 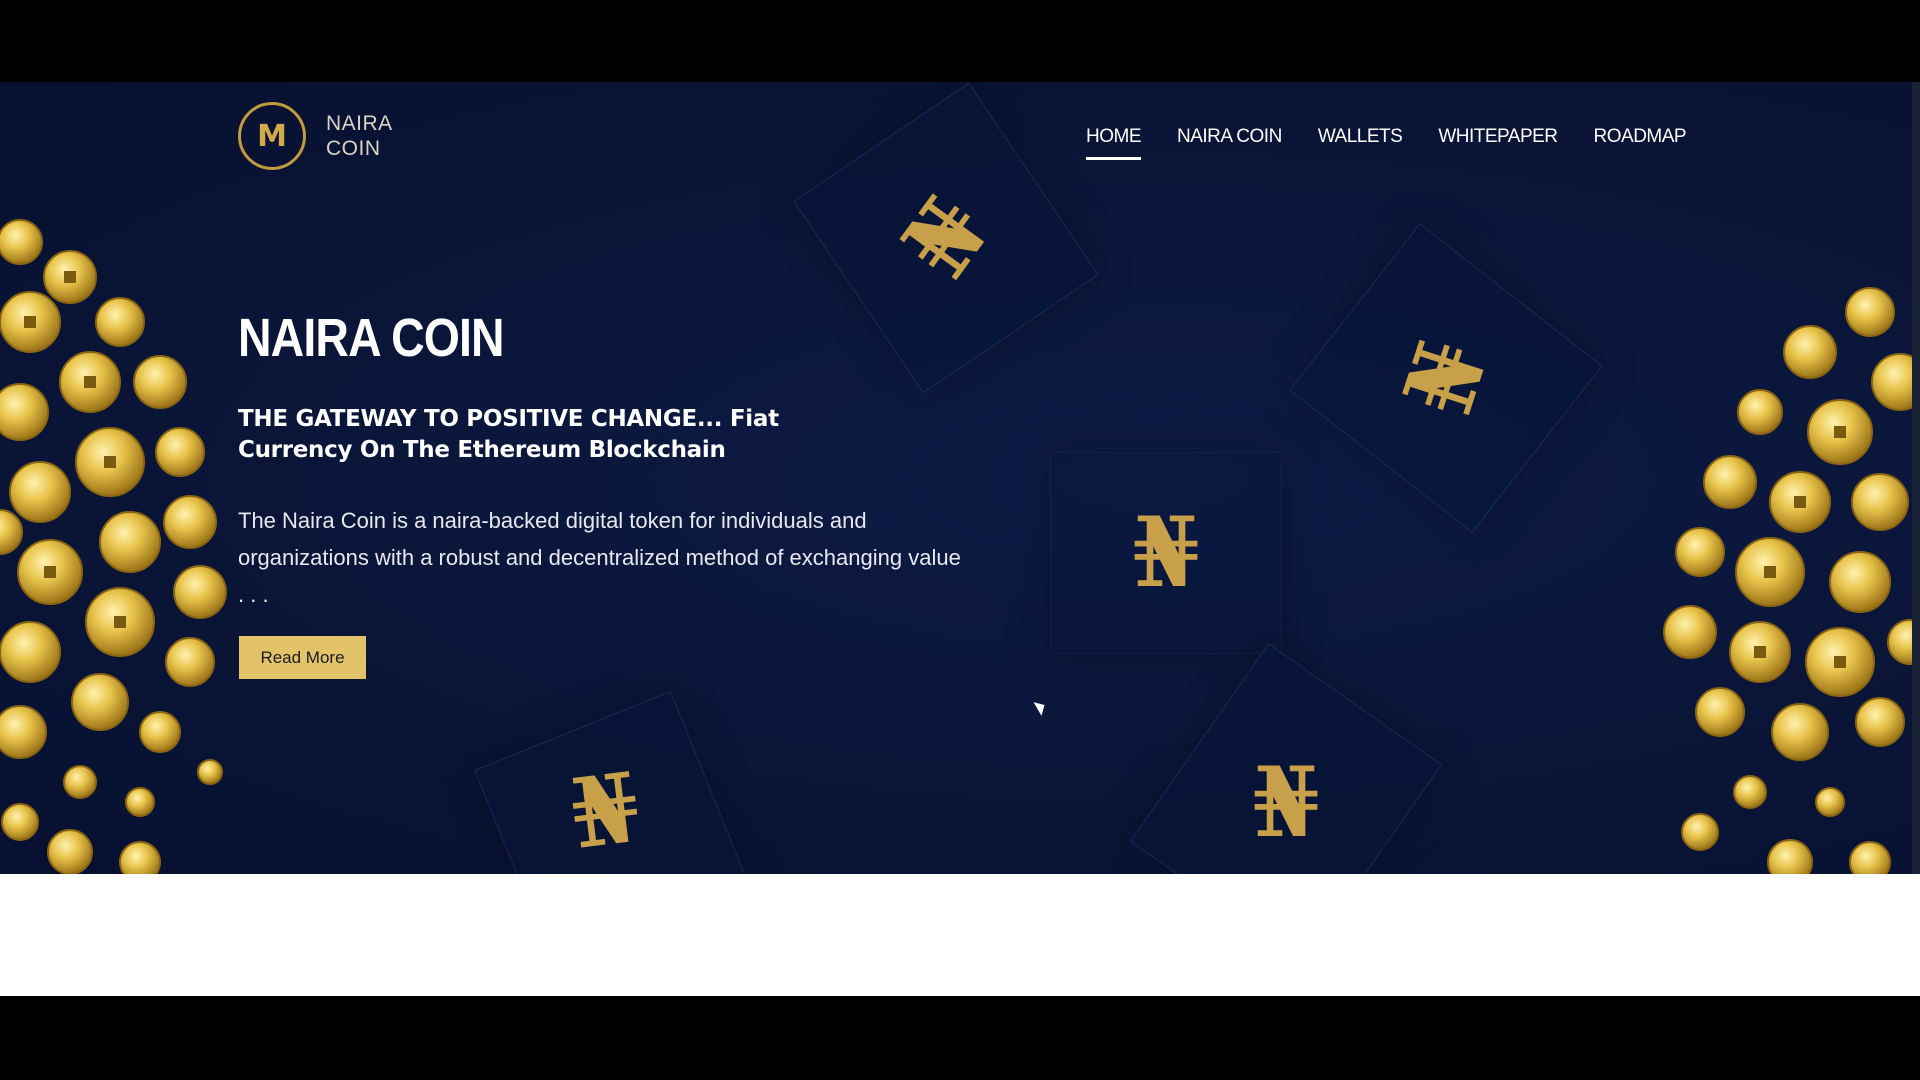 What do you see at coordinates (1640, 143) in the screenshot?
I see `nav-item-roadmap: ROADMAP` at bounding box center [1640, 143].